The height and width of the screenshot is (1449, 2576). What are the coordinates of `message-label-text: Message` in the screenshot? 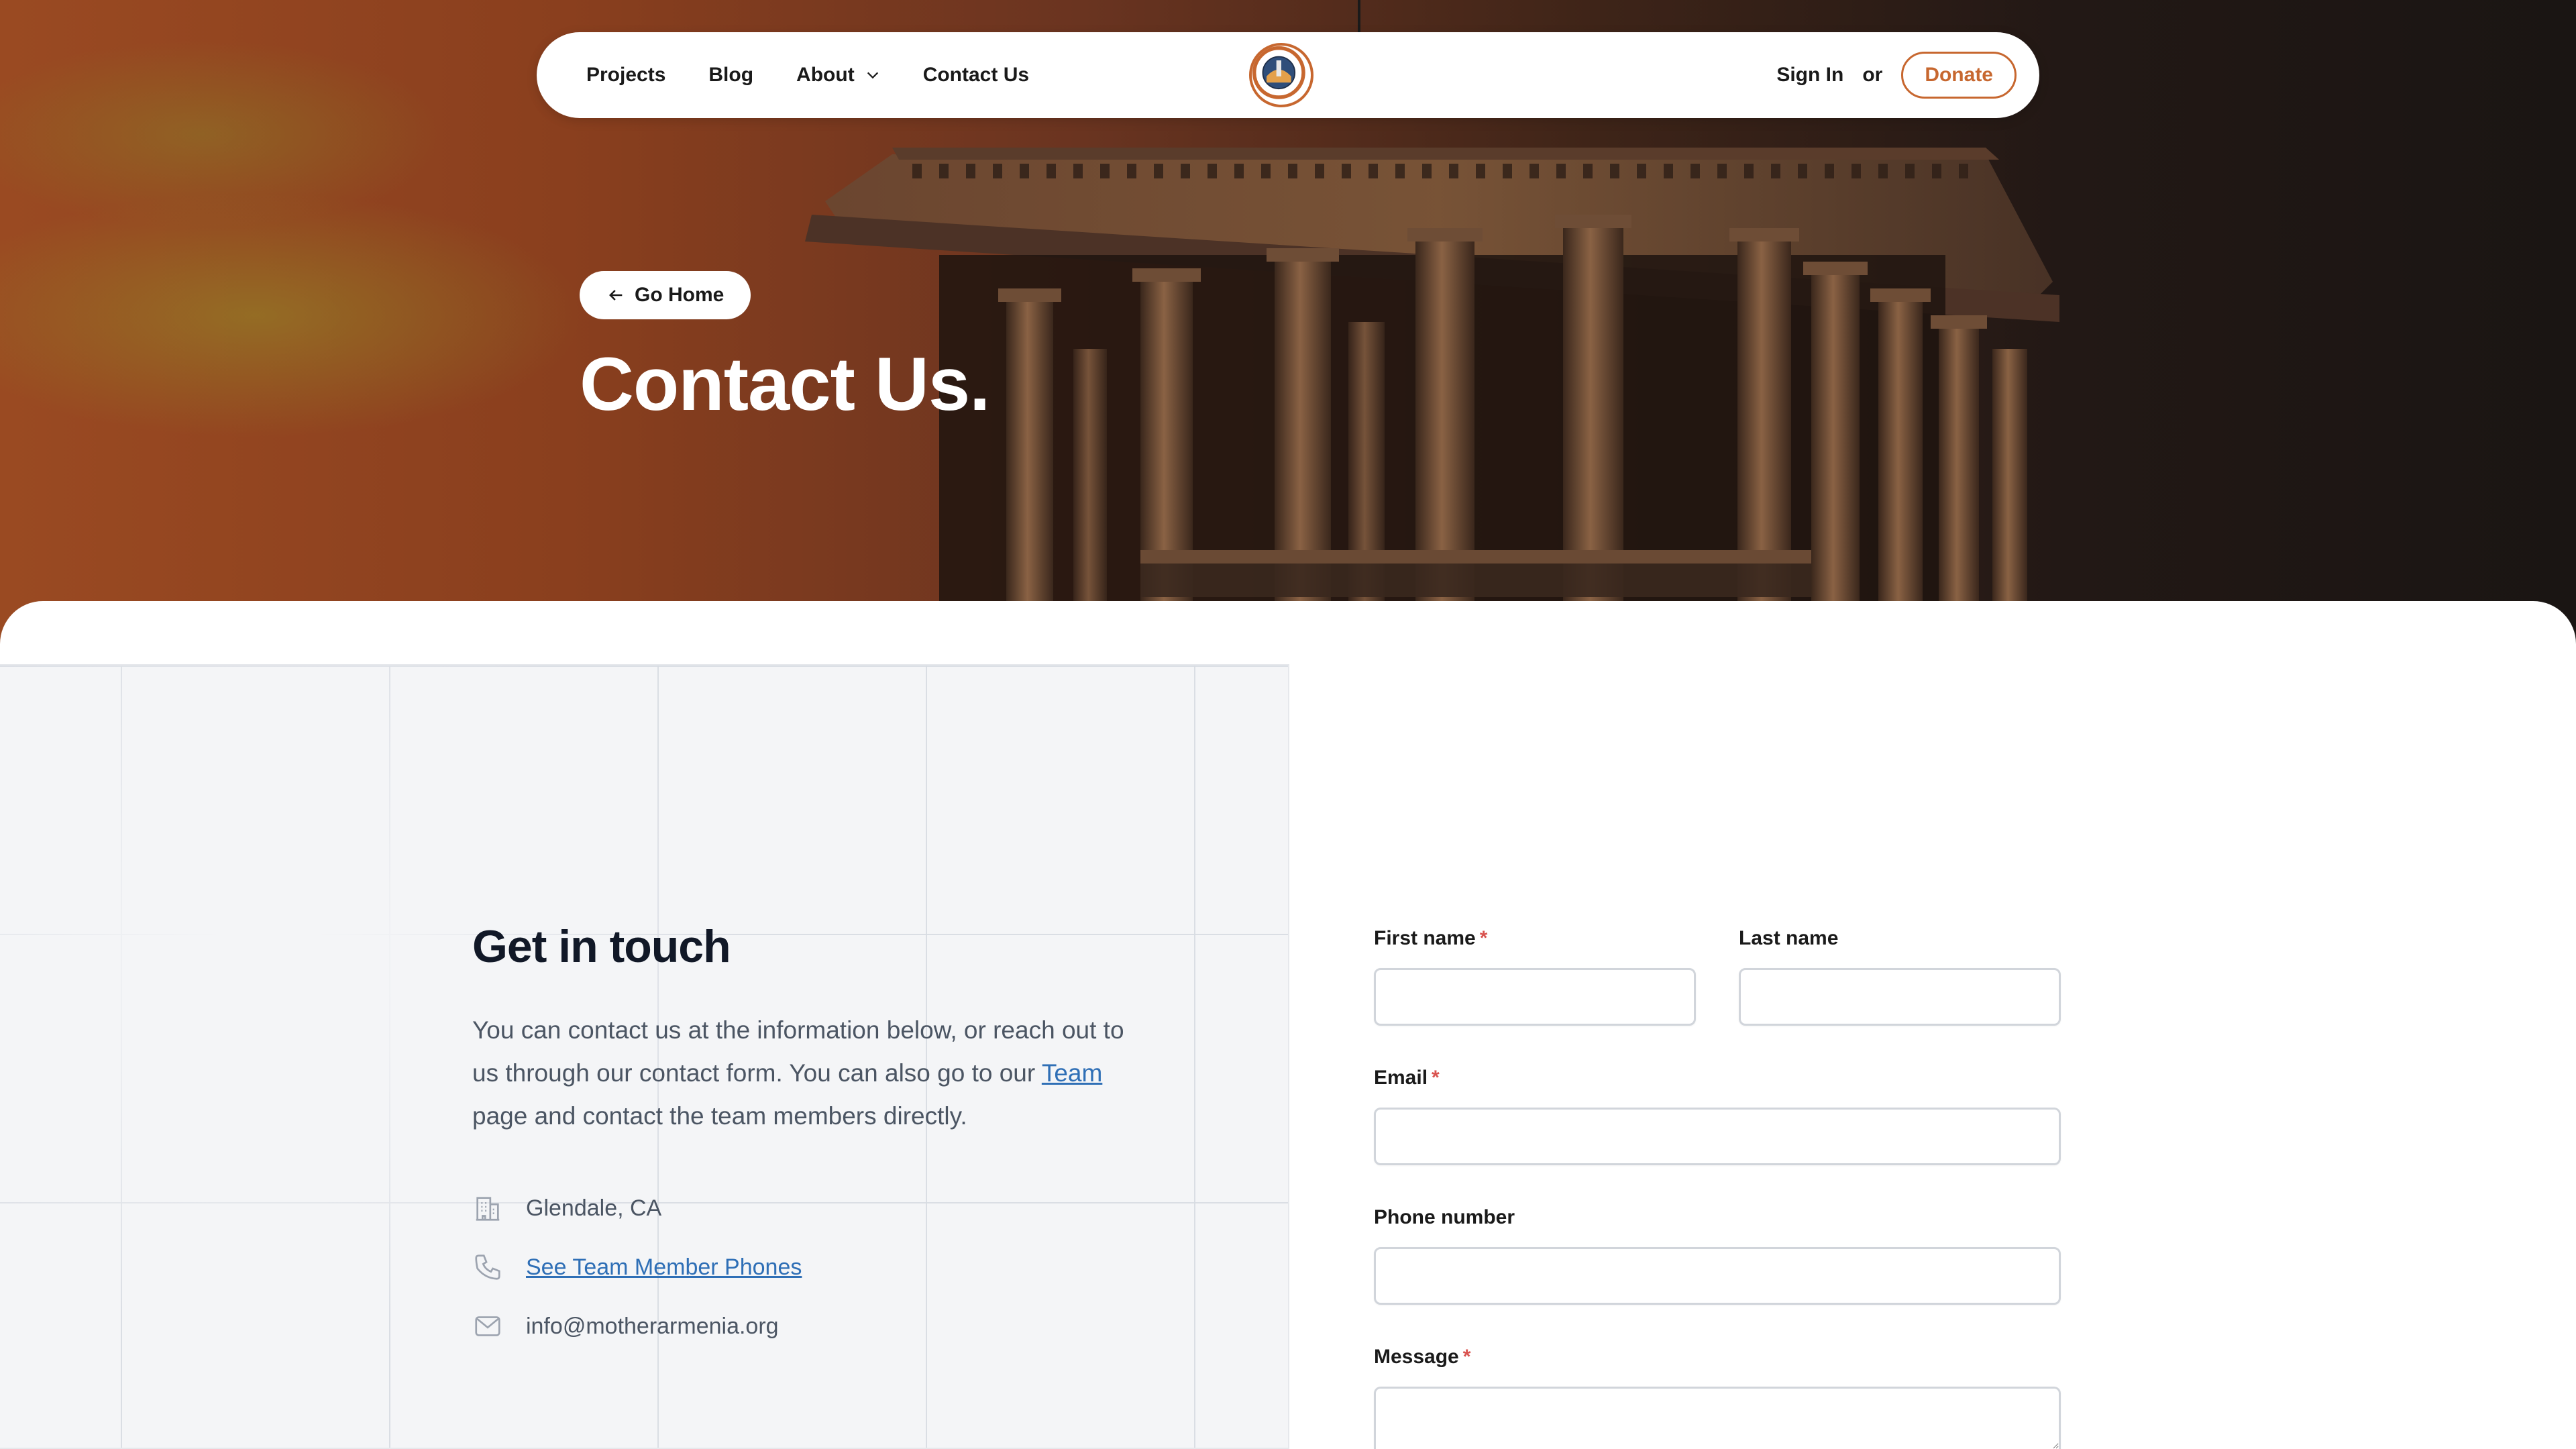 It's located at (1416, 1357).